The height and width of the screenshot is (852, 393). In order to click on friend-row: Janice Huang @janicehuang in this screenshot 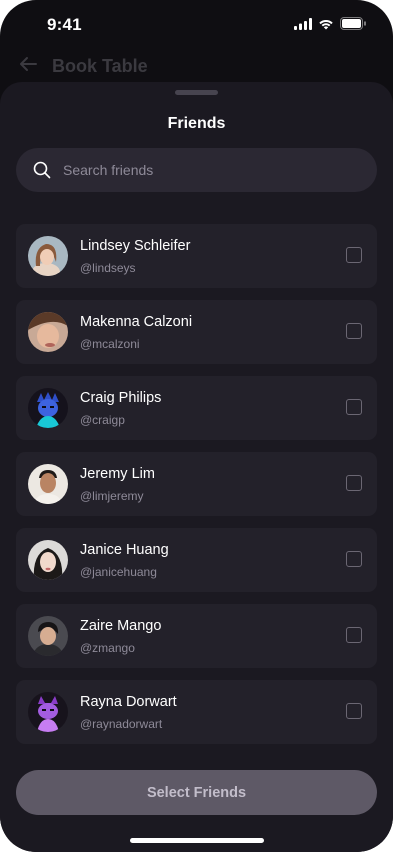, I will do `click(196, 560)`.